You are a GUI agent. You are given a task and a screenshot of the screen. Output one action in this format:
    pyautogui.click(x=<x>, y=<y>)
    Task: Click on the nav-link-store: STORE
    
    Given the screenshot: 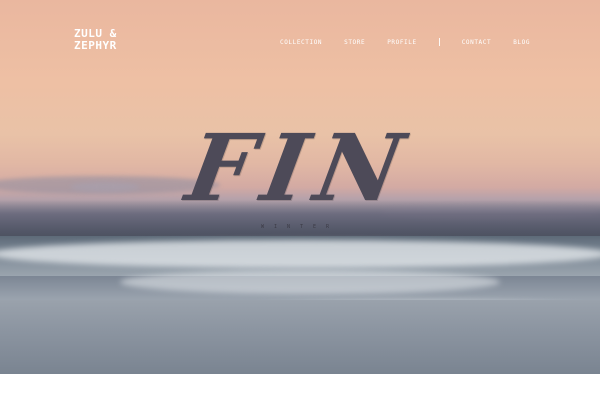 What is the action you would take?
    pyautogui.click(x=354, y=42)
    